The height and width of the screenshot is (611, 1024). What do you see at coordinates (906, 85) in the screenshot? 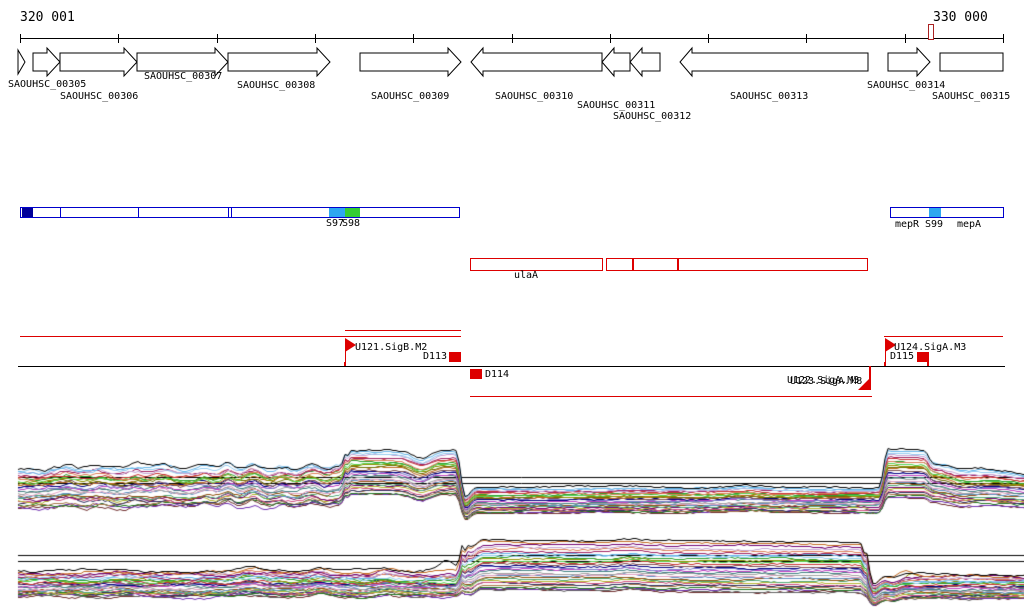
I see `gene-label: SAOUHSC_00314` at bounding box center [906, 85].